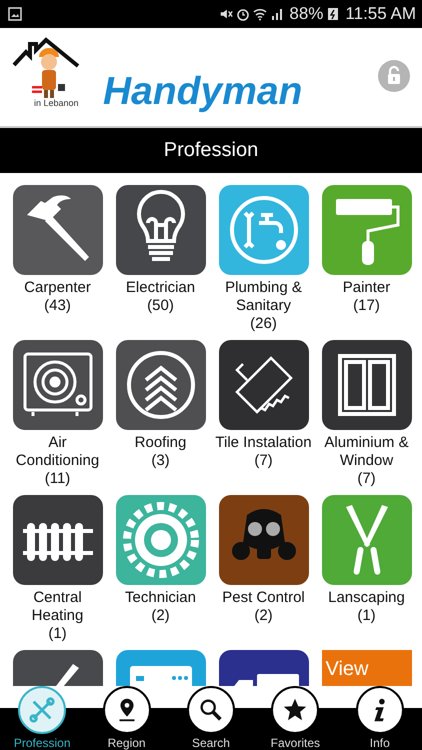 Image resolution: width=422 pixels, height=750 pixels. What do you see at coordinates (56, 103) in the screenshot?
I see `logo-tagline: in Lebanon` at bounding box center [56, 103].